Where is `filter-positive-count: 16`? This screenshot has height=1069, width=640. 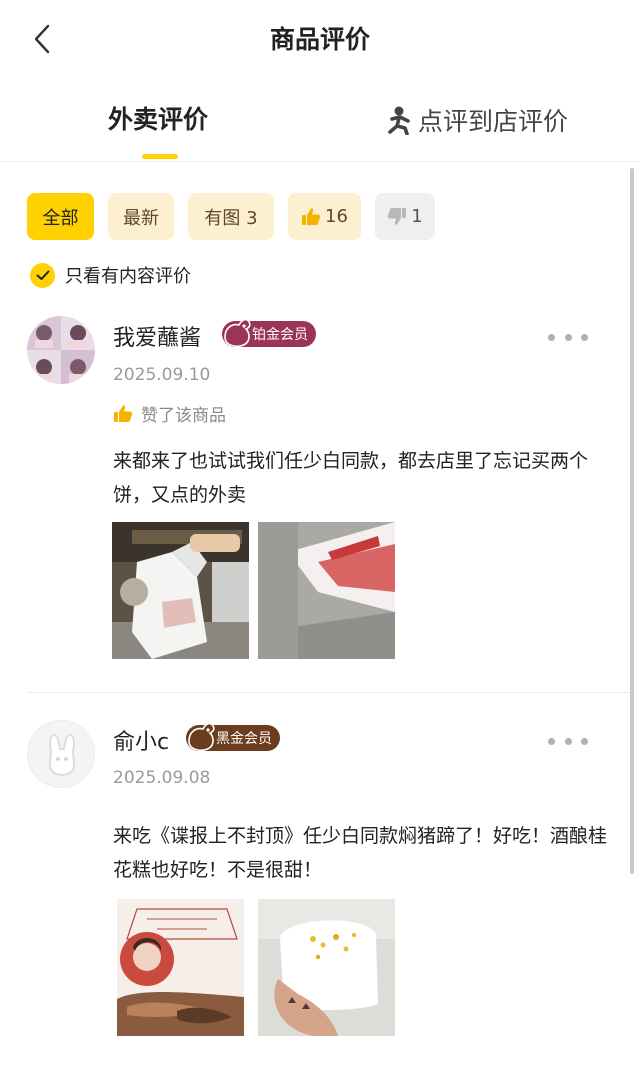
filter-positive-count: 16 is located at coordinates (336, 216).